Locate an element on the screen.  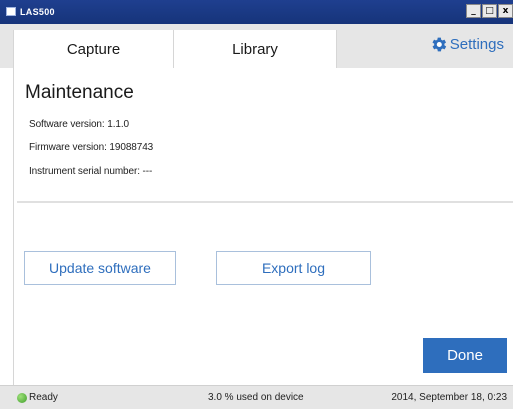
window-title: LAS500 is located at coordinates (37, 12).